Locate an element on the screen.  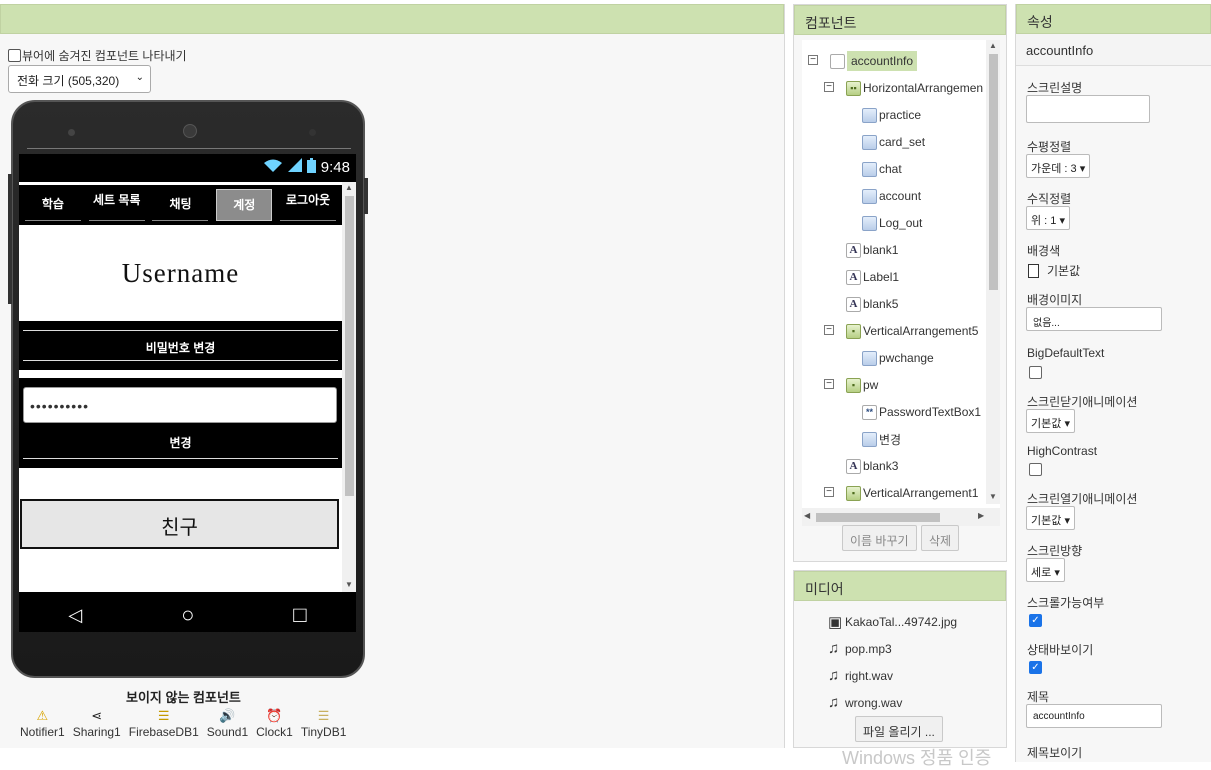
phone-side-button is located at coordinates (366, 196).